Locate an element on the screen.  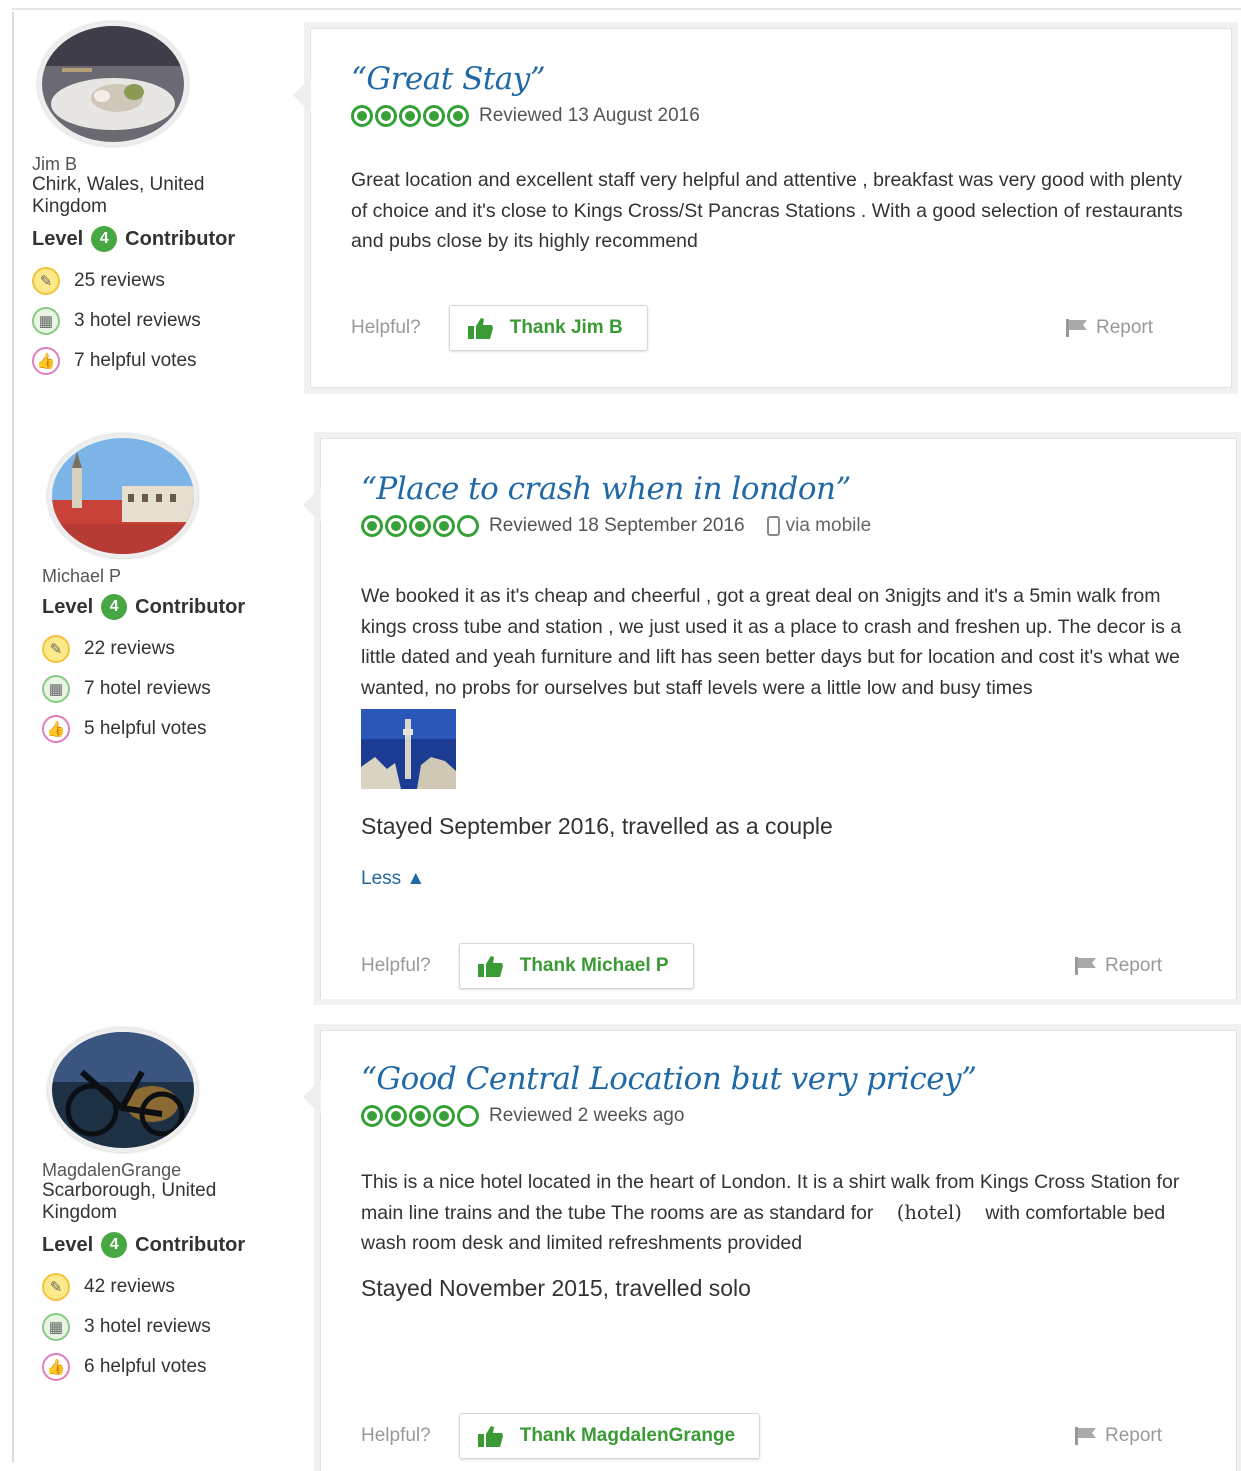
reviewer-name: Michael P is located at coordinates (172, 576).